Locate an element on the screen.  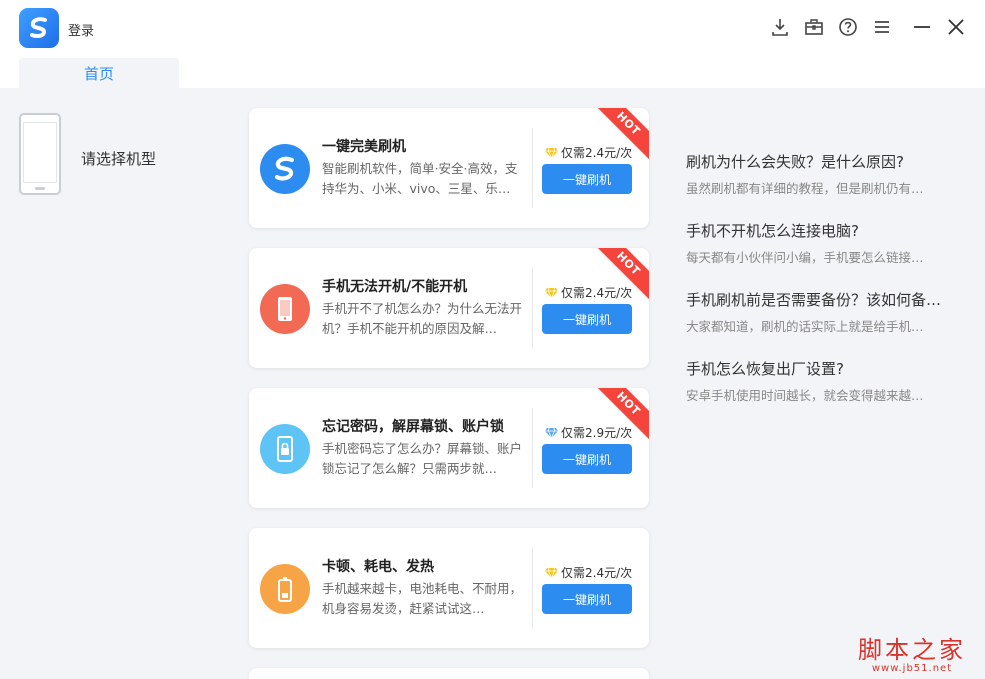
download-icon is located at coordinates (780, 27).